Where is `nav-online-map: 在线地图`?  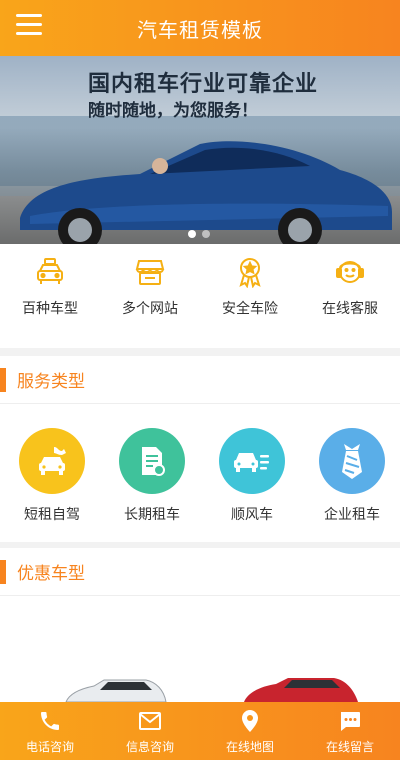
nav-online-map: 在线地图 is located at coordinates (250, 731).